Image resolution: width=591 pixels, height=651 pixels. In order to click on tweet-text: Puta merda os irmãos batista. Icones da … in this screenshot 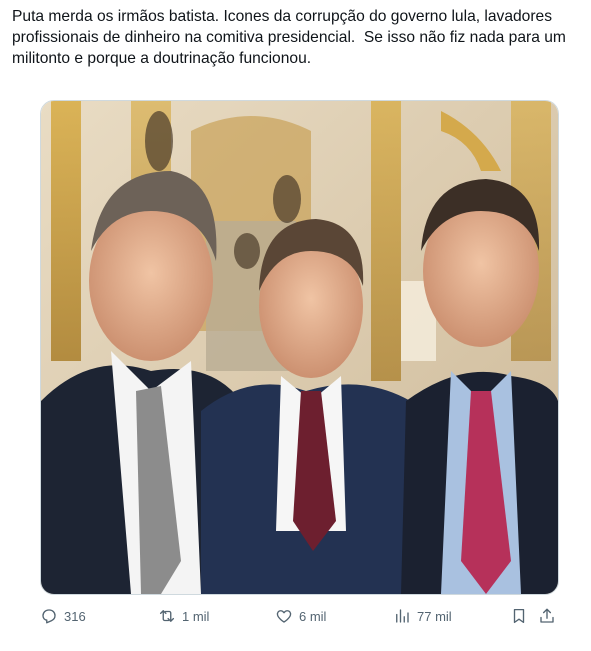, I will do `click(291, 37)`.